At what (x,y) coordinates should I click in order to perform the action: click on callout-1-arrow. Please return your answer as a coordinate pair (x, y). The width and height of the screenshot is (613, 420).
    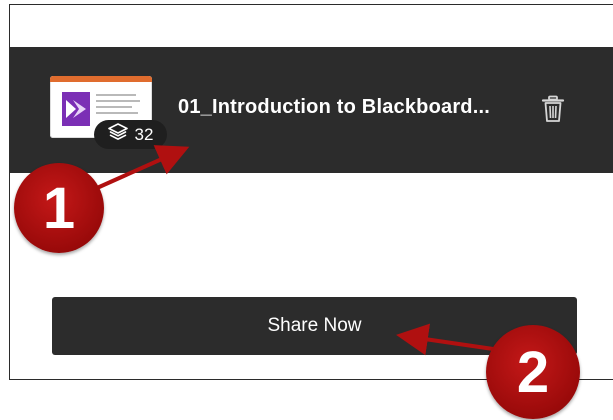
    Looking at the image, I should click on (138, 169).